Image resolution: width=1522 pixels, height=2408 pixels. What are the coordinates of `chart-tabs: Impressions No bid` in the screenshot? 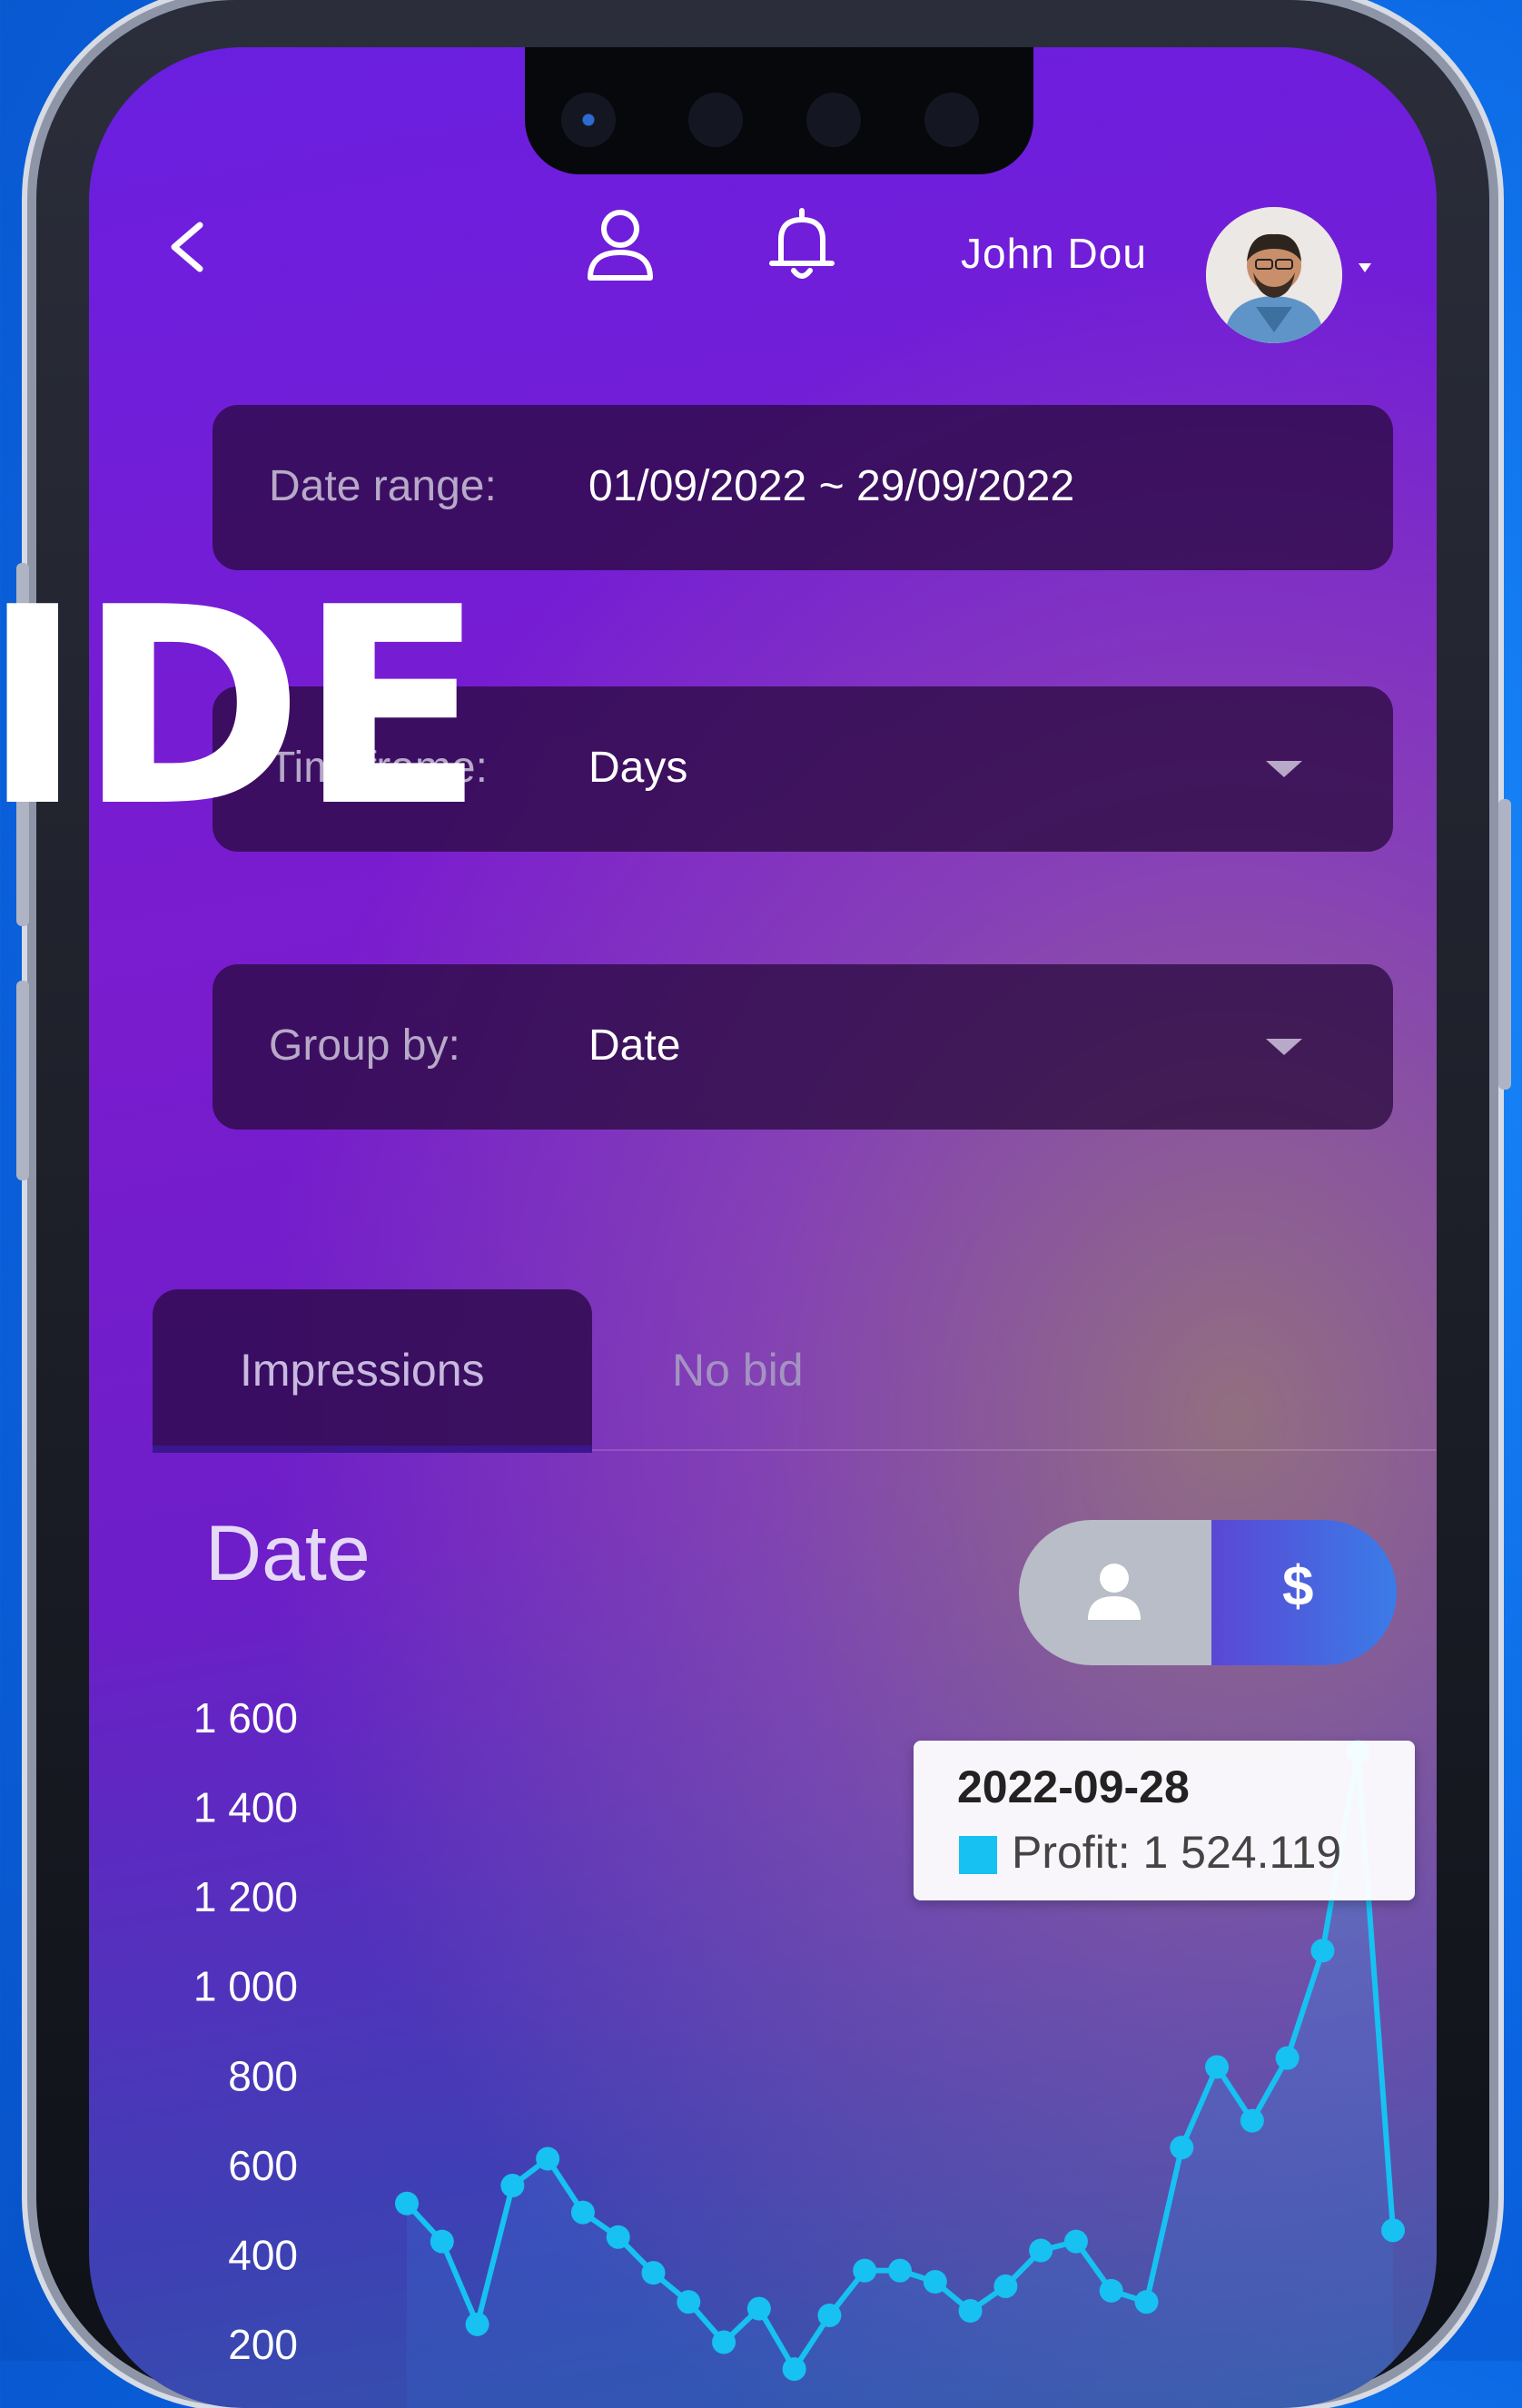 It's located at (795, 1398).